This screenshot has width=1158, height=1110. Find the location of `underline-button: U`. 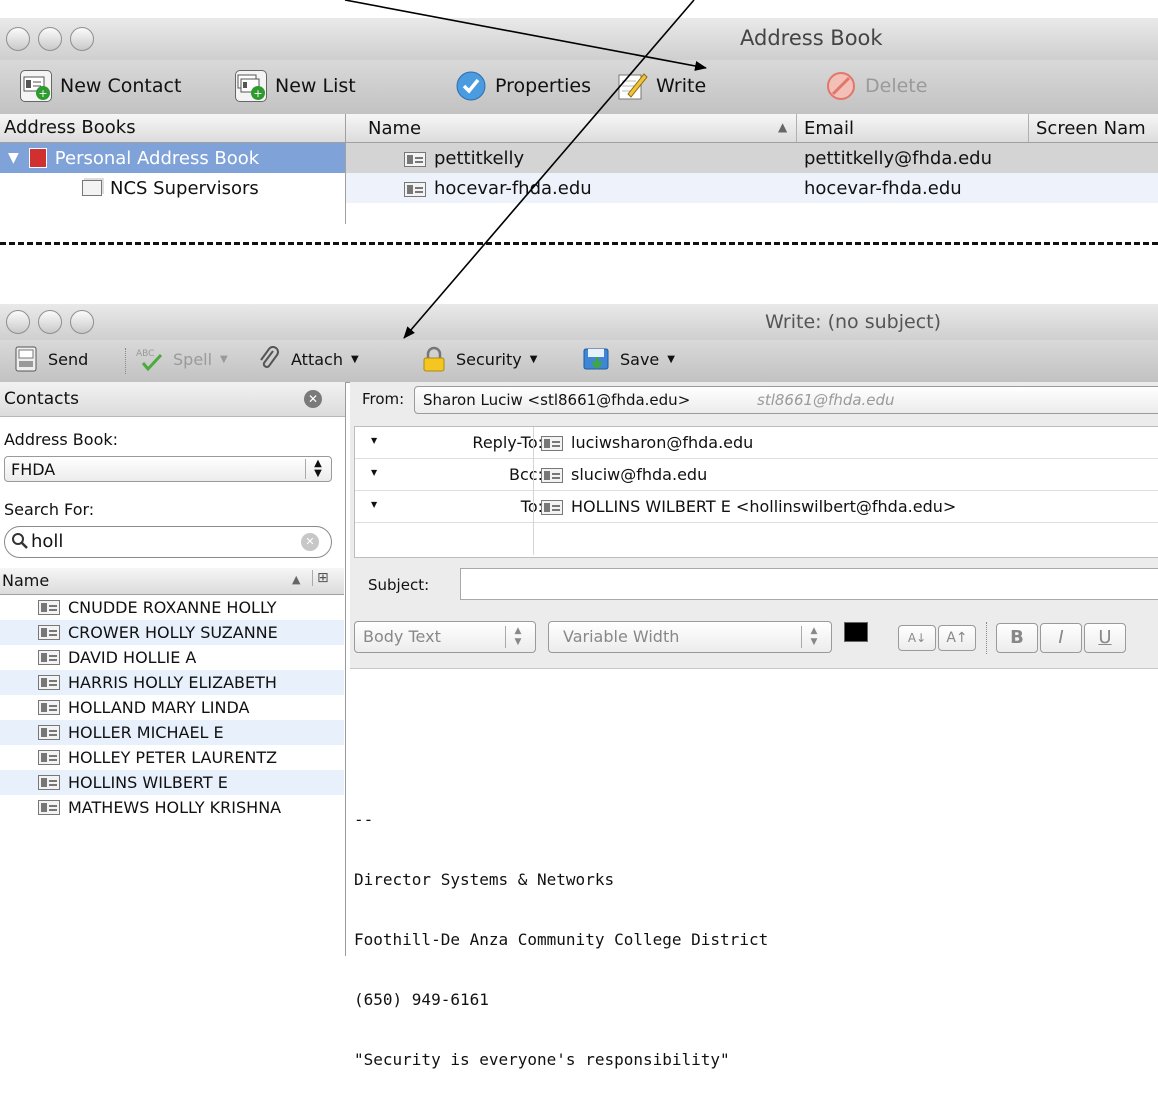

underline-button: U is located at coordinates (1105, 638).